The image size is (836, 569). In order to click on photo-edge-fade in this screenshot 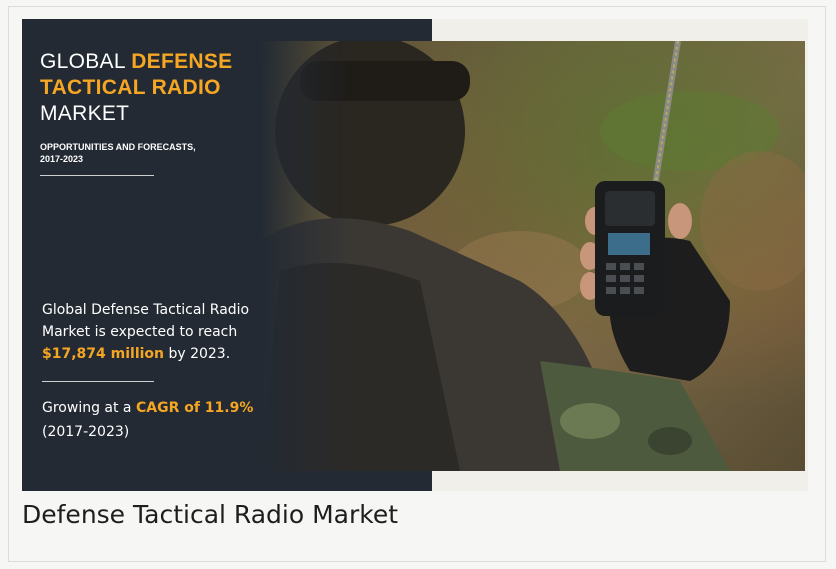, I will do `click(305, 256)`.